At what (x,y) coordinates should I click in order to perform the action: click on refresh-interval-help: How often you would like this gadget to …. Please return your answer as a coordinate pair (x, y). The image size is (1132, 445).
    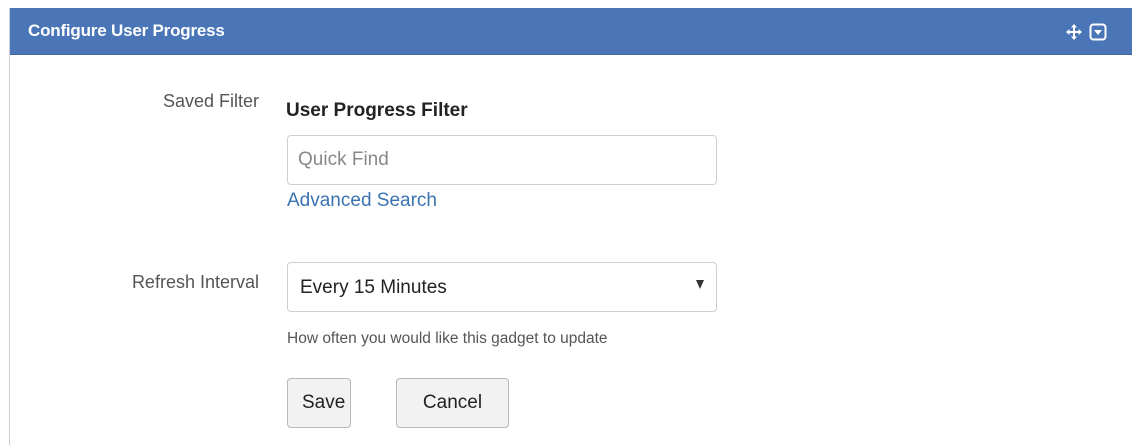
    Looking at the image, I should click on (447, 338).